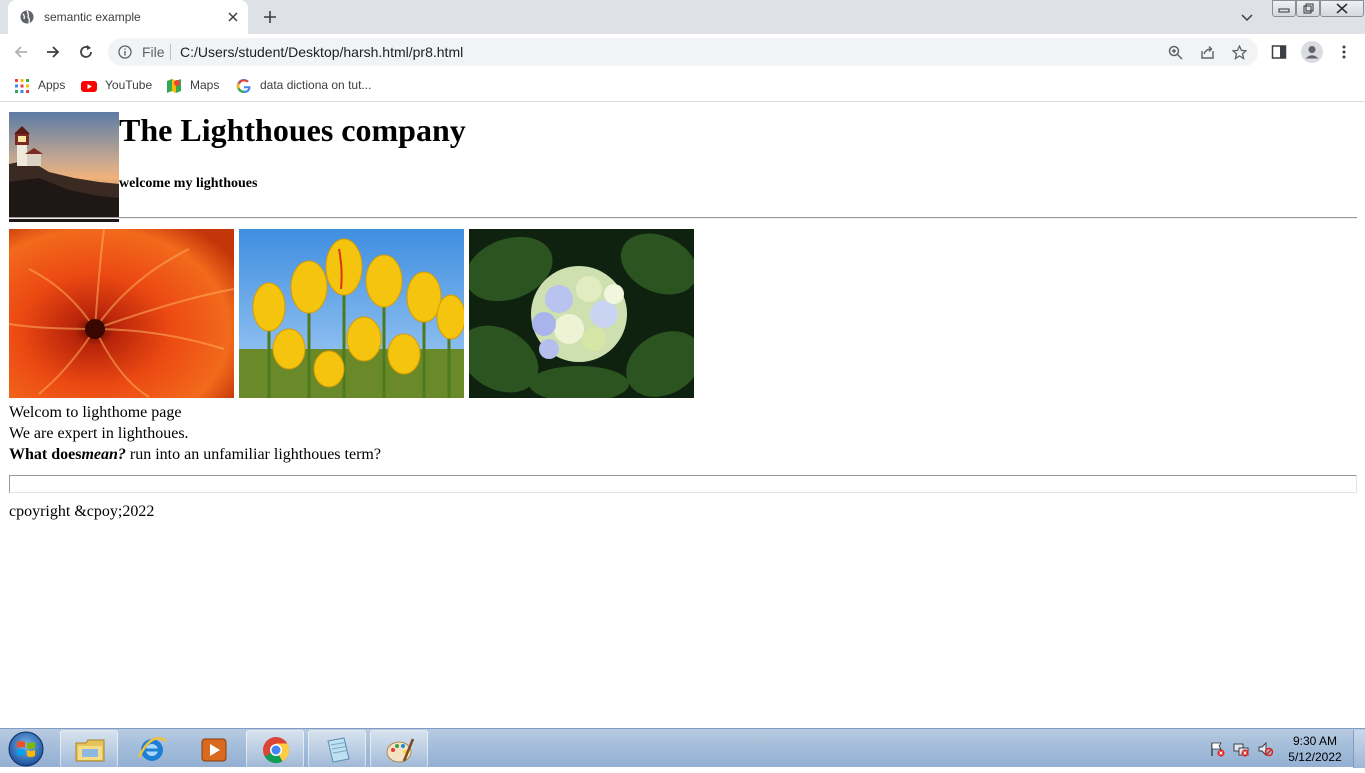  I want to click on youtube-icon, so click(89, 86).